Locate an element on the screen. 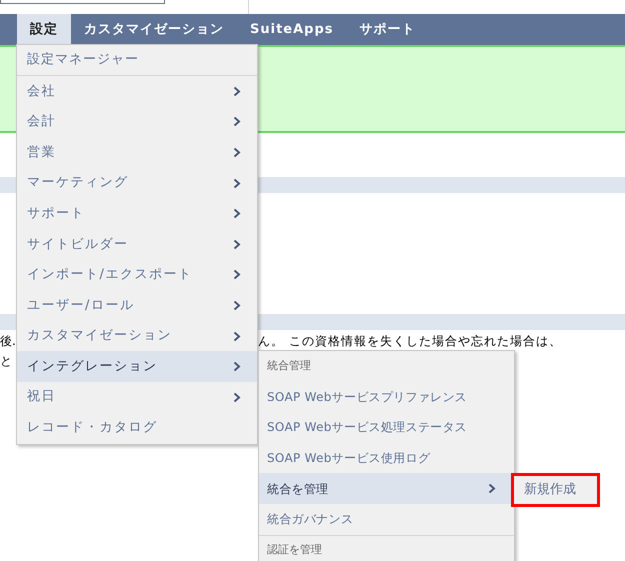 The height and width of the screenshot is (561, 625). menu-item: マーケティング is located at coordinates (137, 183).